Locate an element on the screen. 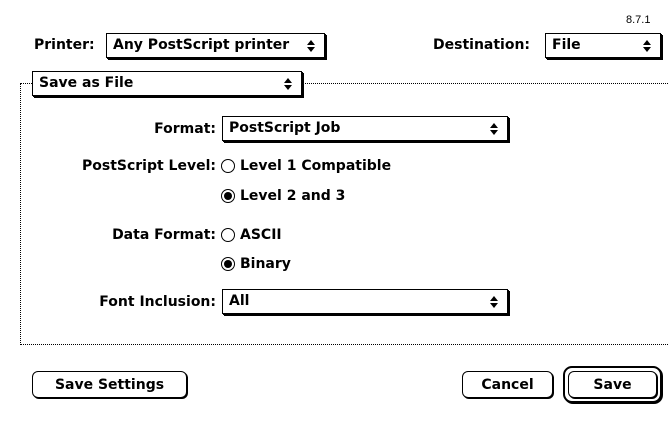  save-settings-button: Save Settings is located at coordinates (109, 384).